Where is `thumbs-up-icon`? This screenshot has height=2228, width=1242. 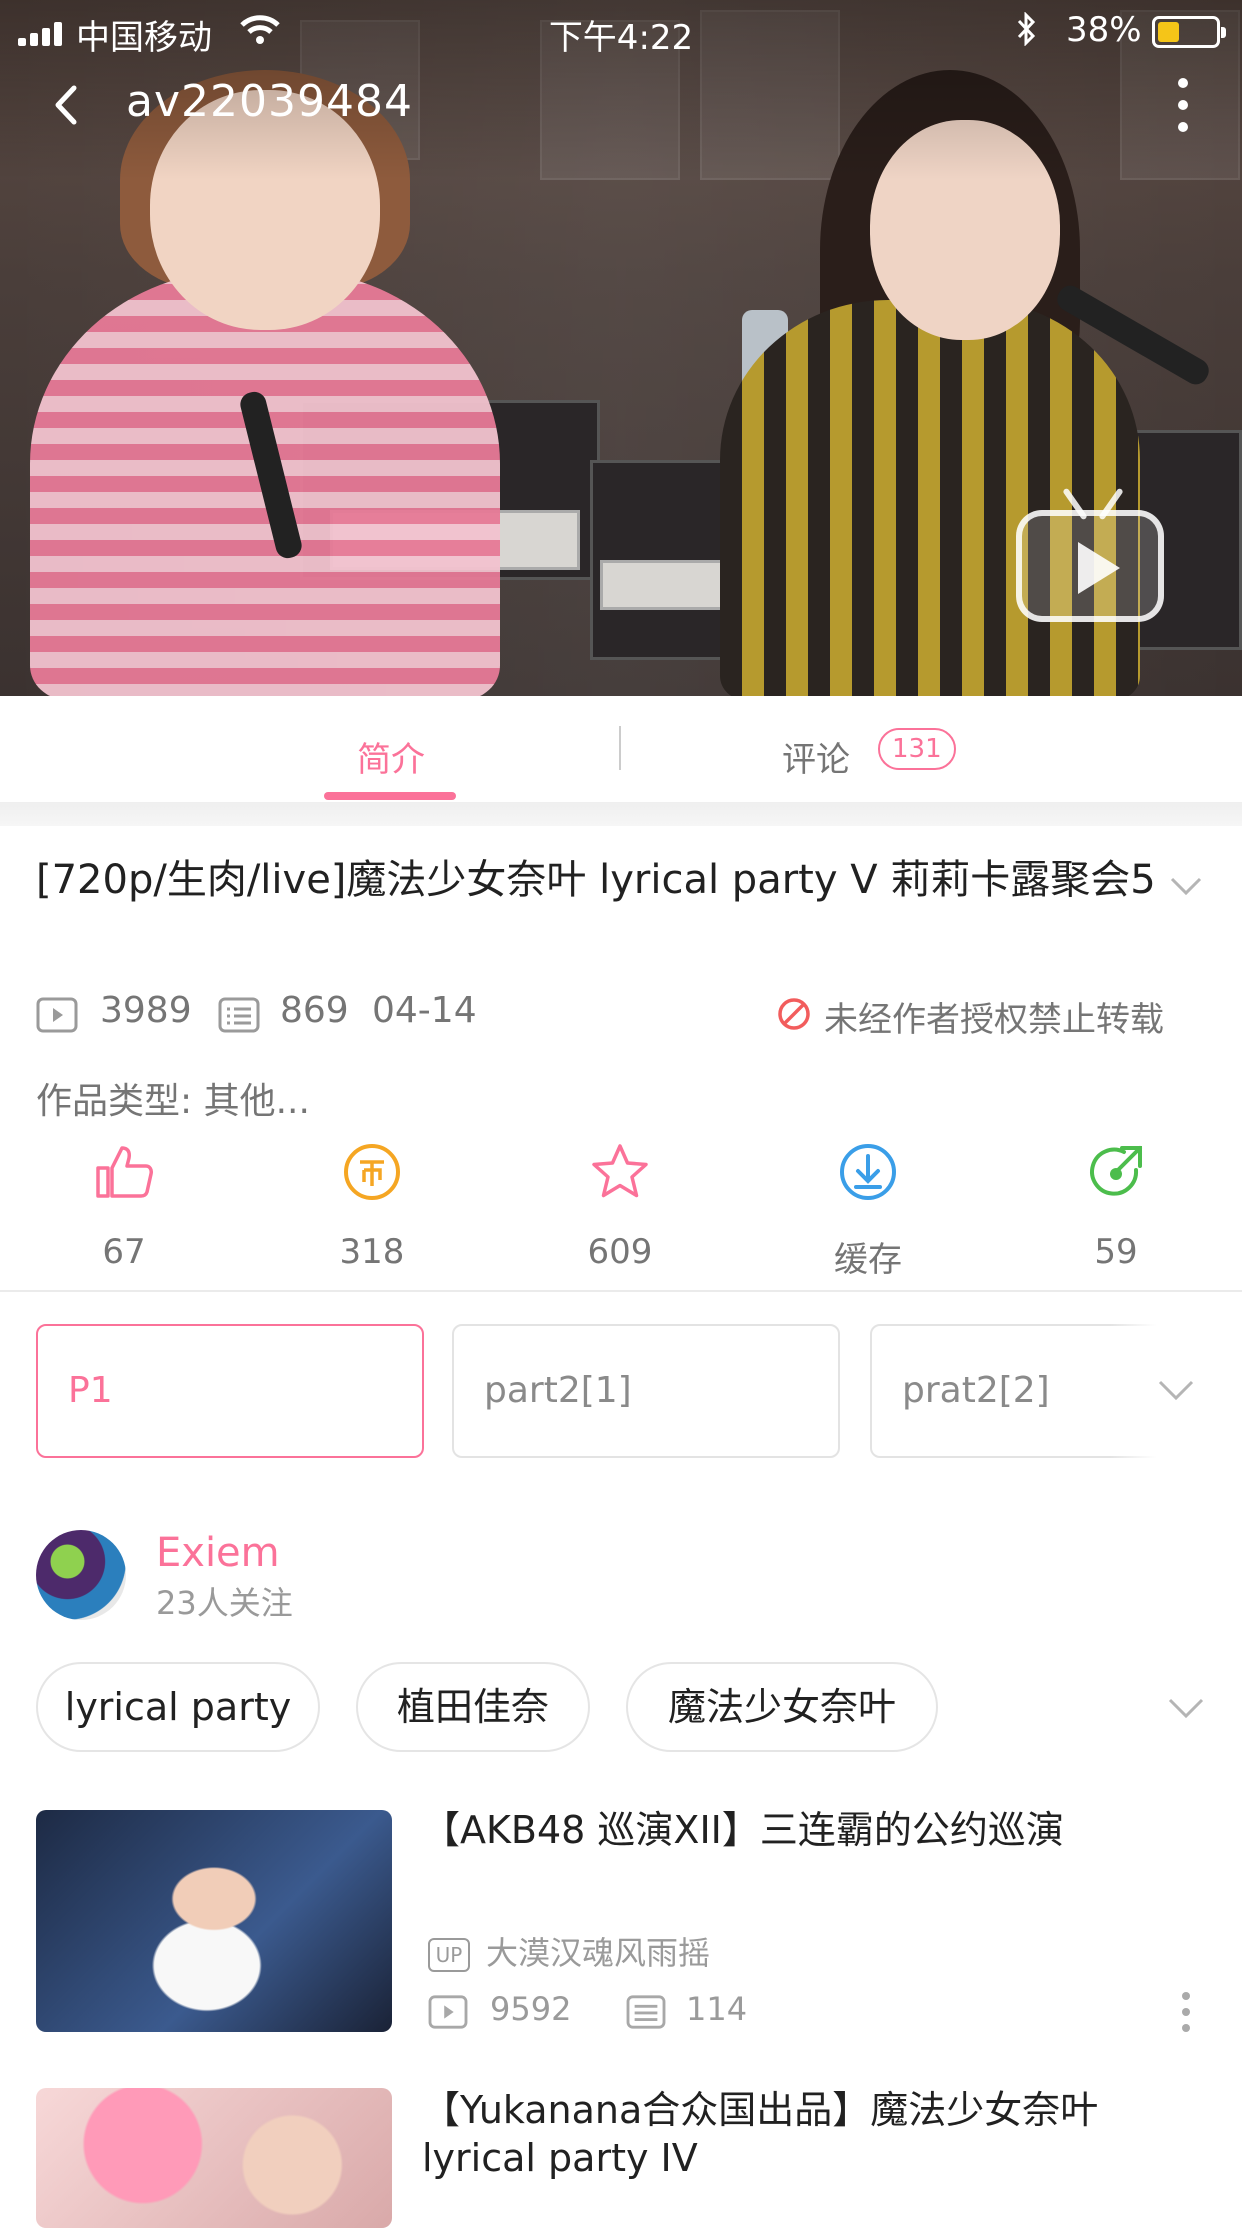 thumbs-up-icon is located at coordinates (124, 1172).